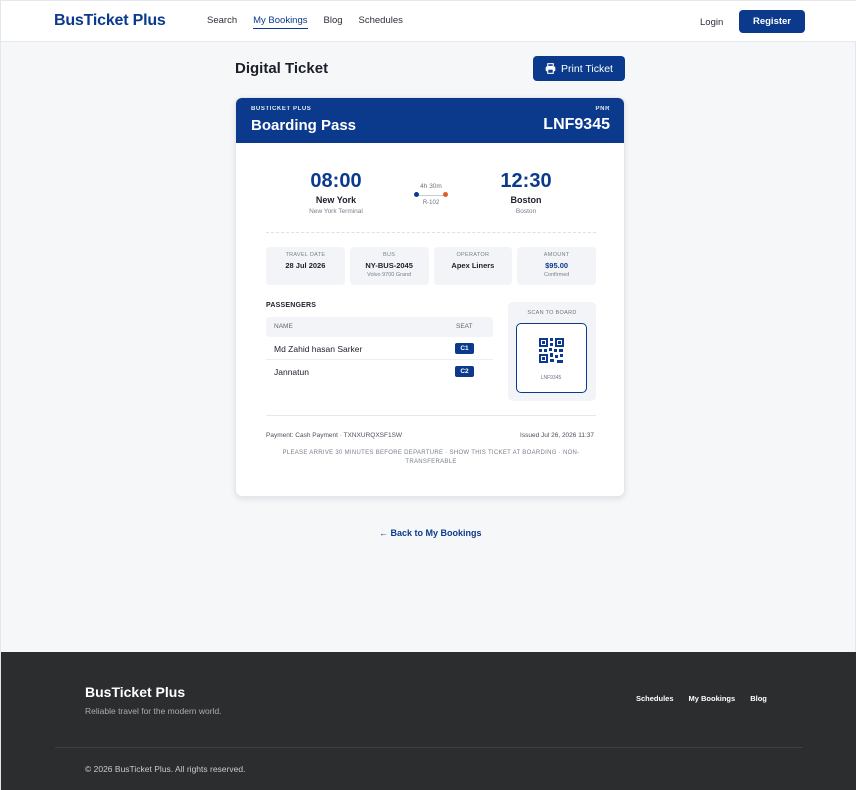  Describe the element at coordinates (445, 194) in the screenshot. I see `destination-dot-icon` at that location.